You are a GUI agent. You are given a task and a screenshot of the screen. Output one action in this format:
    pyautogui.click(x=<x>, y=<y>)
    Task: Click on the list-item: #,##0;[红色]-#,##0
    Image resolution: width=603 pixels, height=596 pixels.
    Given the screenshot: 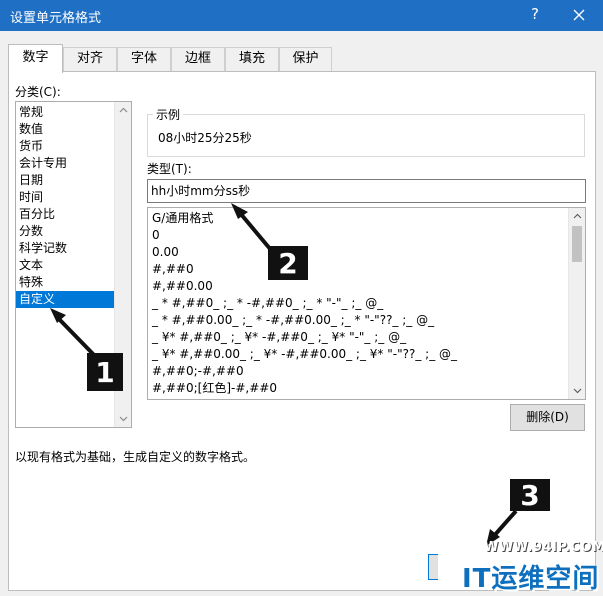 What is the action you would take?
    pyautogui.click(x=214, y=388)
    